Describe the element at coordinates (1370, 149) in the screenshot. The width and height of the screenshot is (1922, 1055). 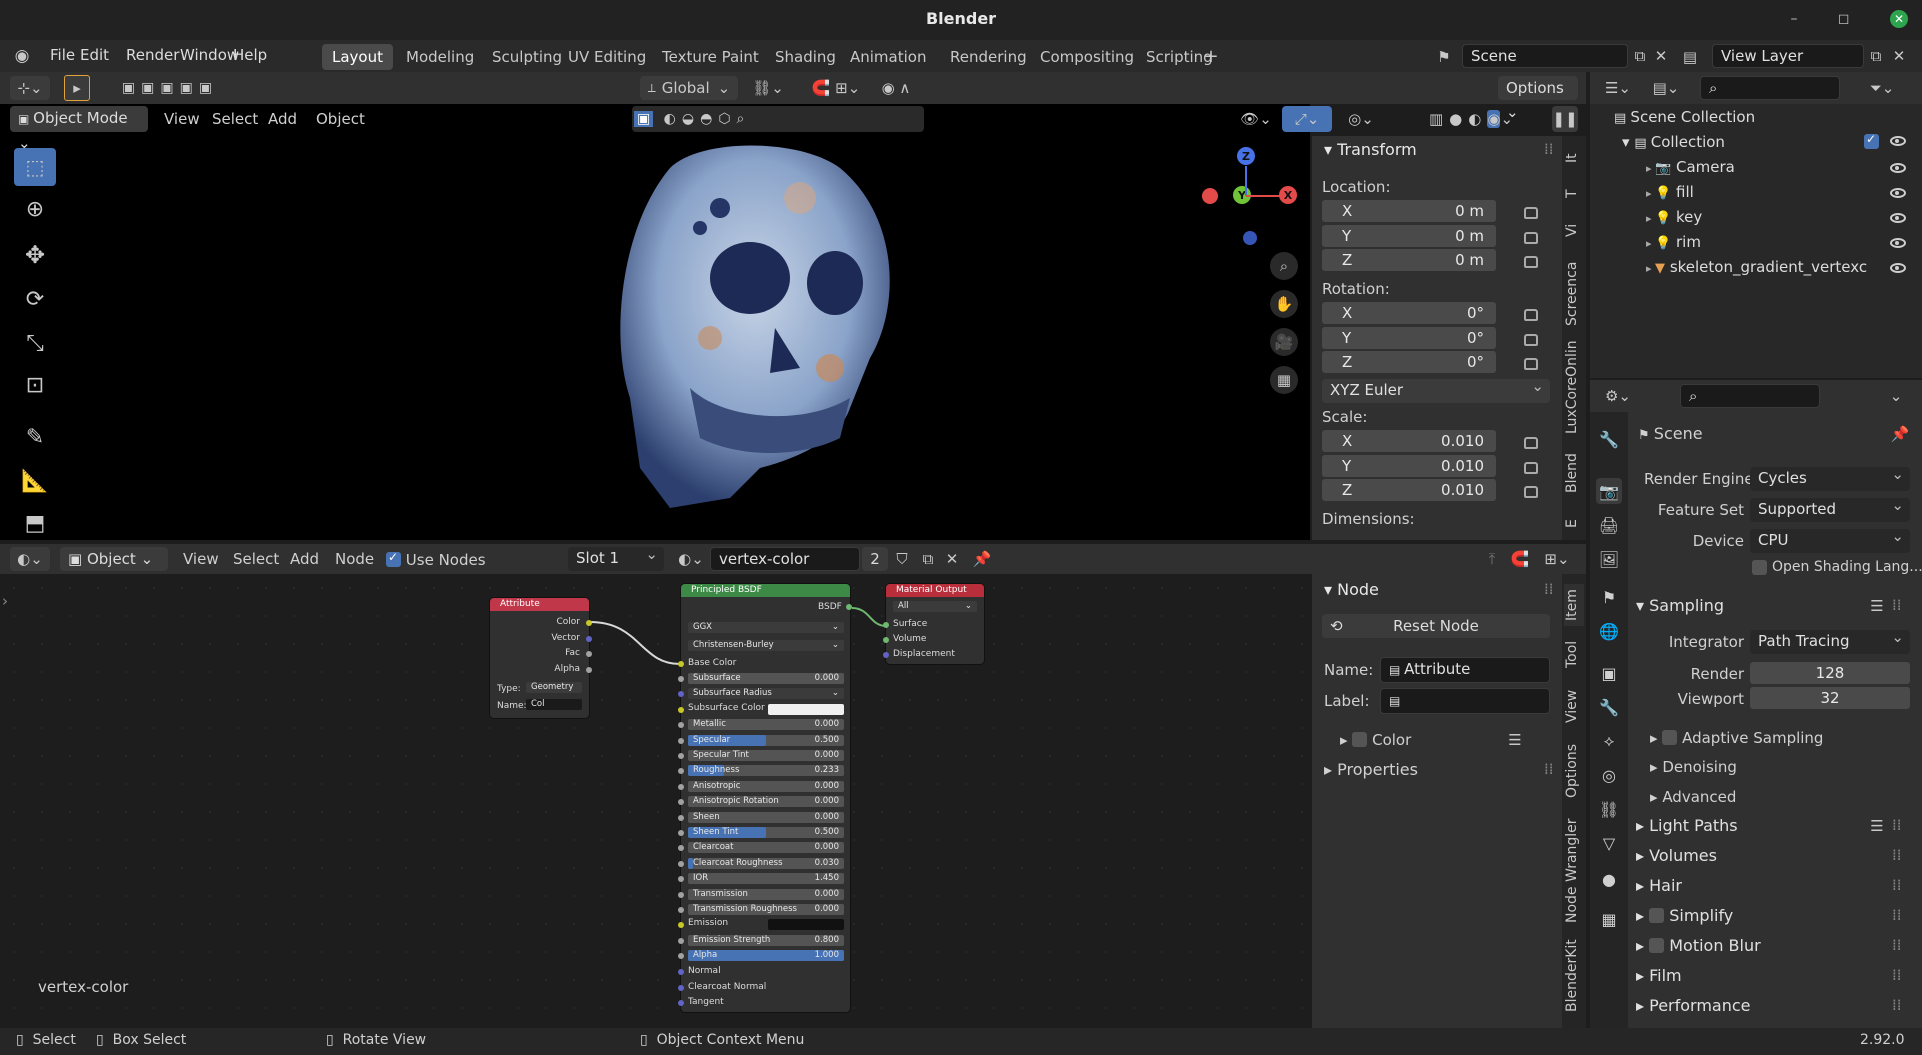
I see `transform-header: ▾ Transform` at that location.